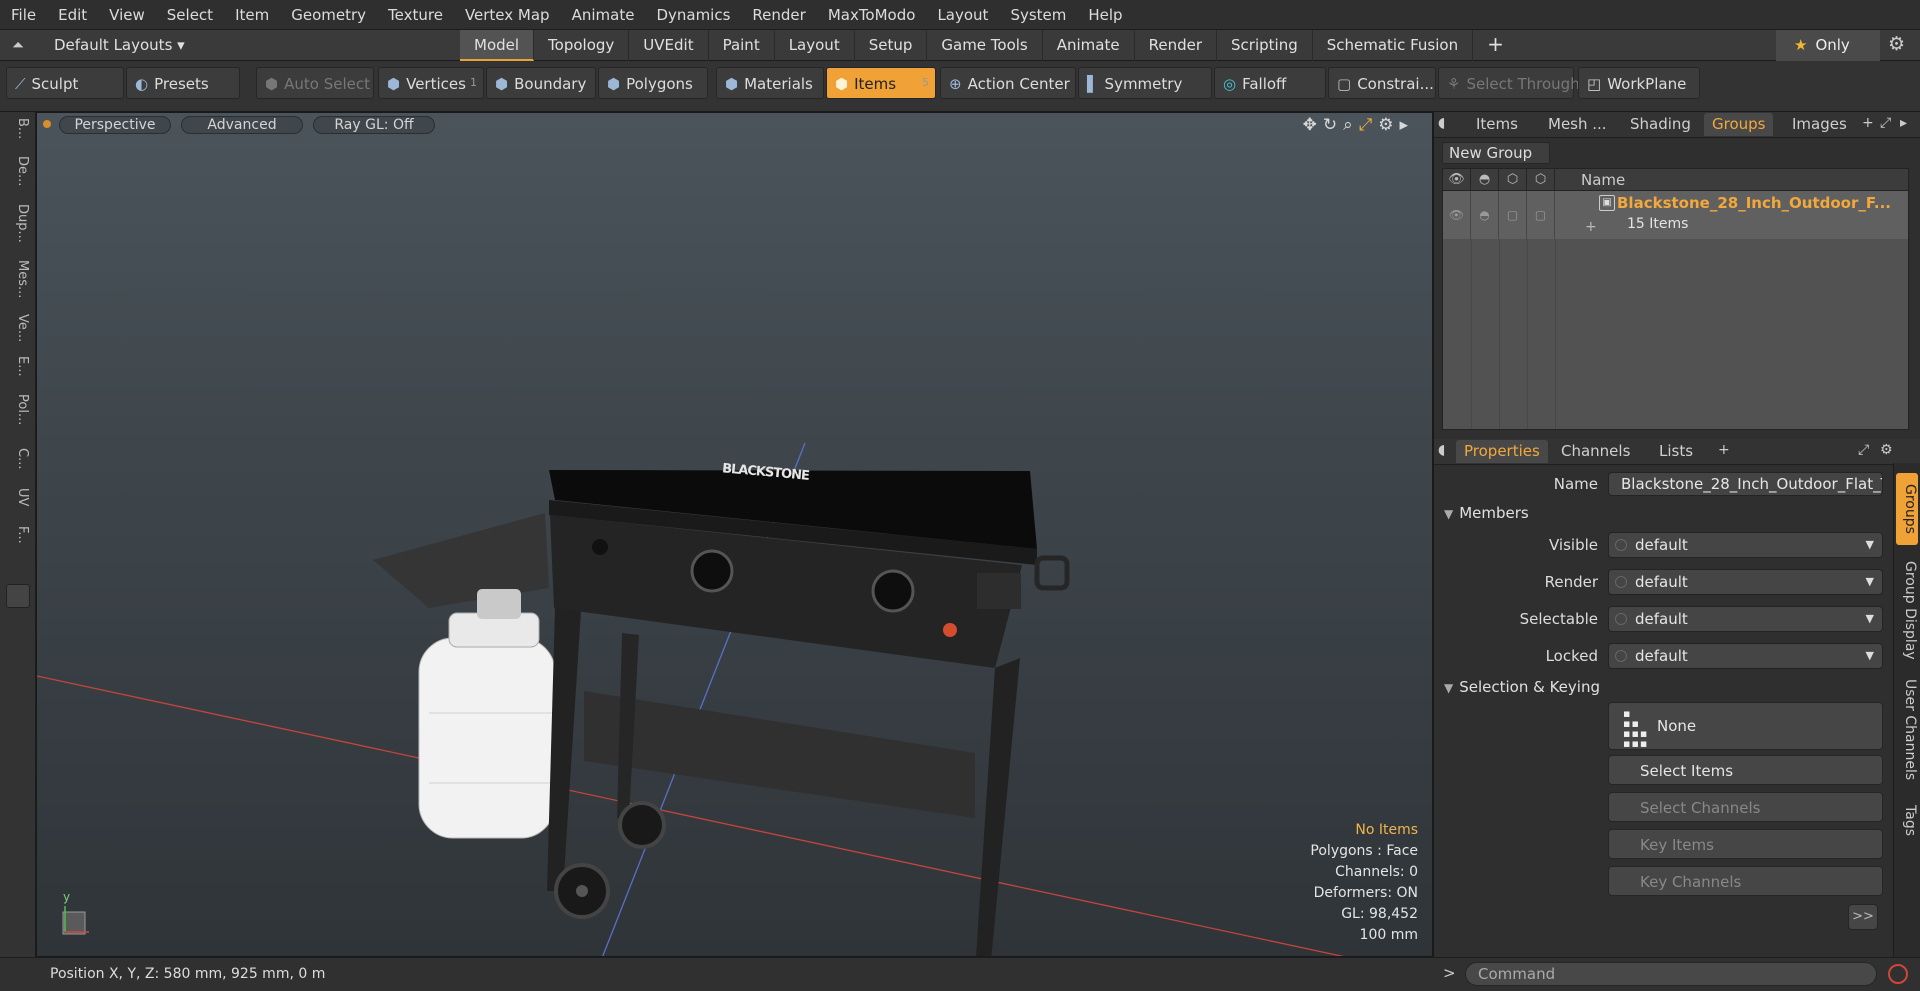 The width and height of the screenshot is (1920, 991). Describe the element at coordinates (770, 83) in the screenshot. I see `materials-button: ⬢ Materials` at that location.